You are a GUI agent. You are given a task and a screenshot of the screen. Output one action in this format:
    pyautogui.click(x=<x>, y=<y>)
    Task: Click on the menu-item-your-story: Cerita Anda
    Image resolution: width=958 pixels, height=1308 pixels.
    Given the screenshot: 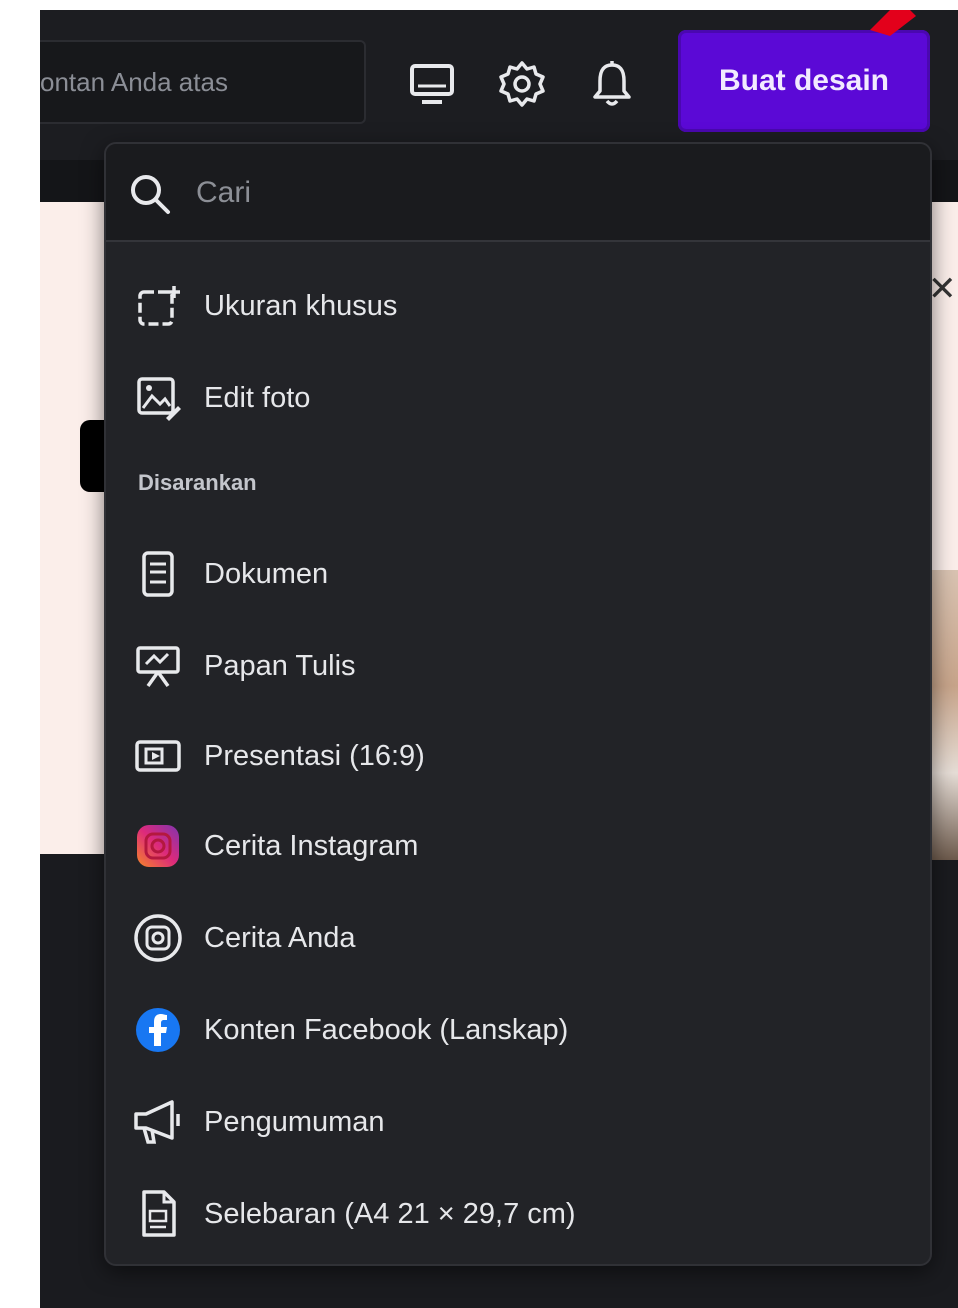 What is the action you would take?
    pyautogui.click(x=518, y=938)
    